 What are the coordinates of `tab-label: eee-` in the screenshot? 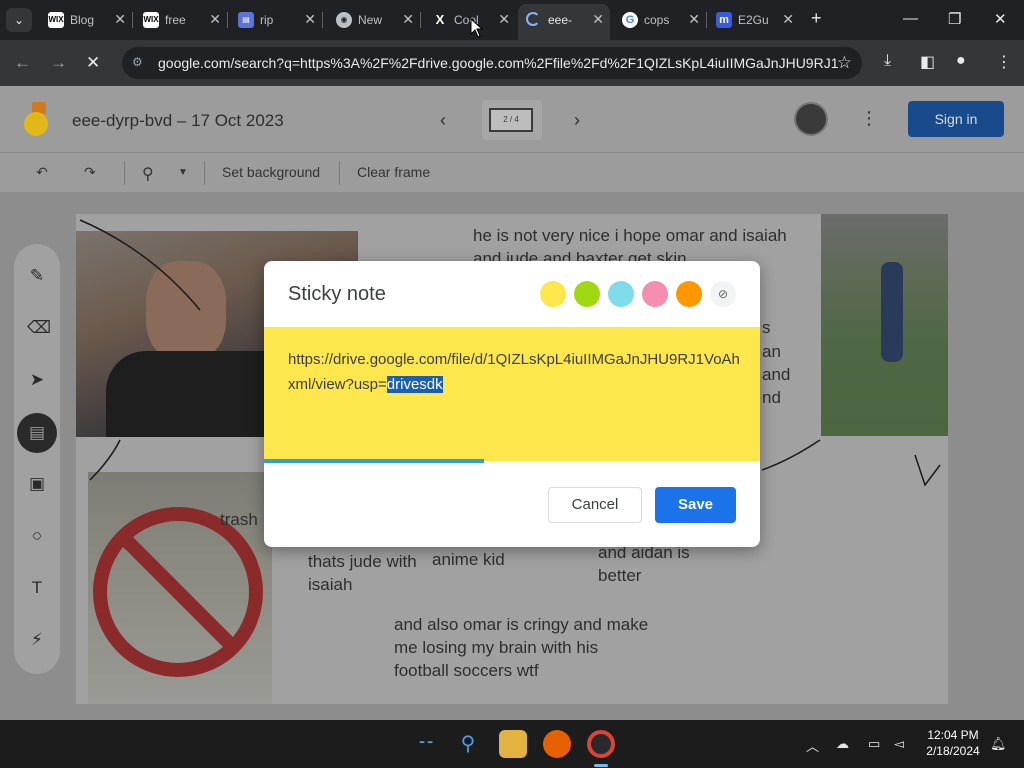 It's located at (560, 20).